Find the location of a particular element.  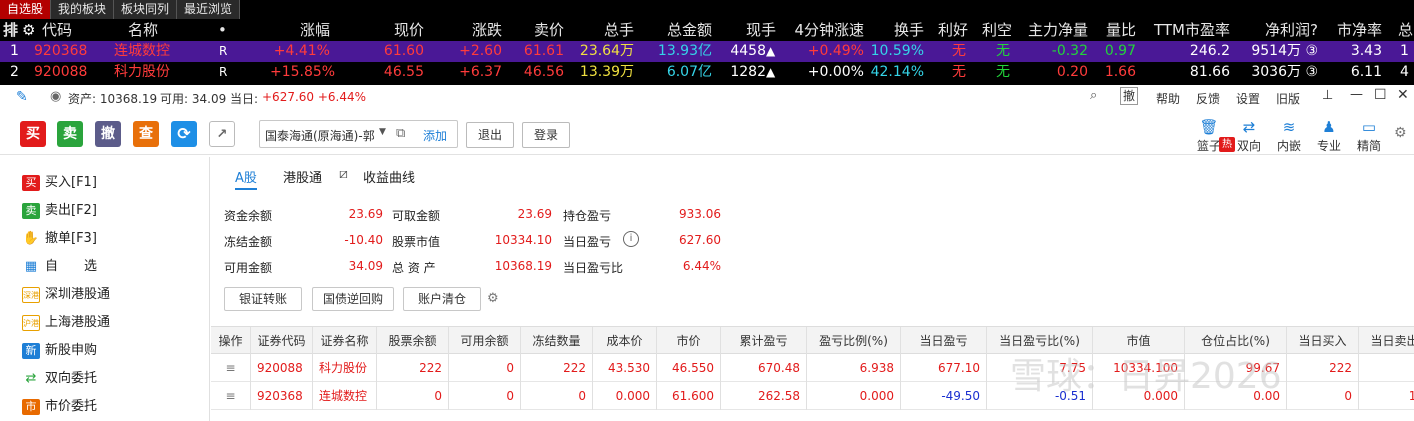

broker-select: 国泰海通(原海通)-郭 ▼ ⧉ 添加 is located at coordinates (358, 134).